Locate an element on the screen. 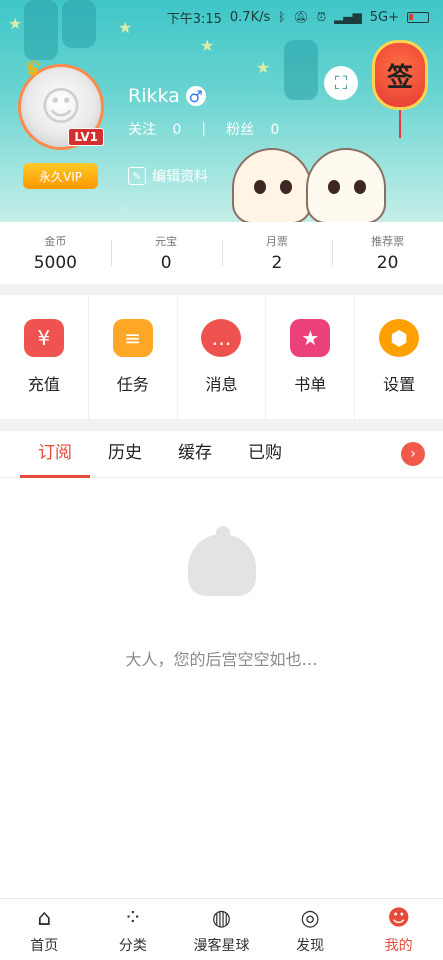 The width and height of the screenshot is (443, 960). fans-count: 0 is located at coordinates (275, 130).